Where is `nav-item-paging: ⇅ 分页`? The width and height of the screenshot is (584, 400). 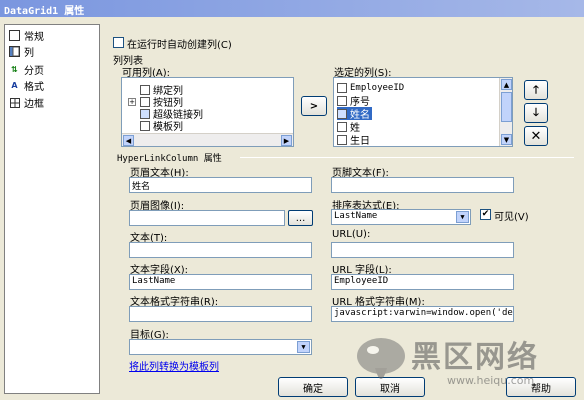 nav-item-paging: ⇅ 分页 is located at coordinates (53, 69).